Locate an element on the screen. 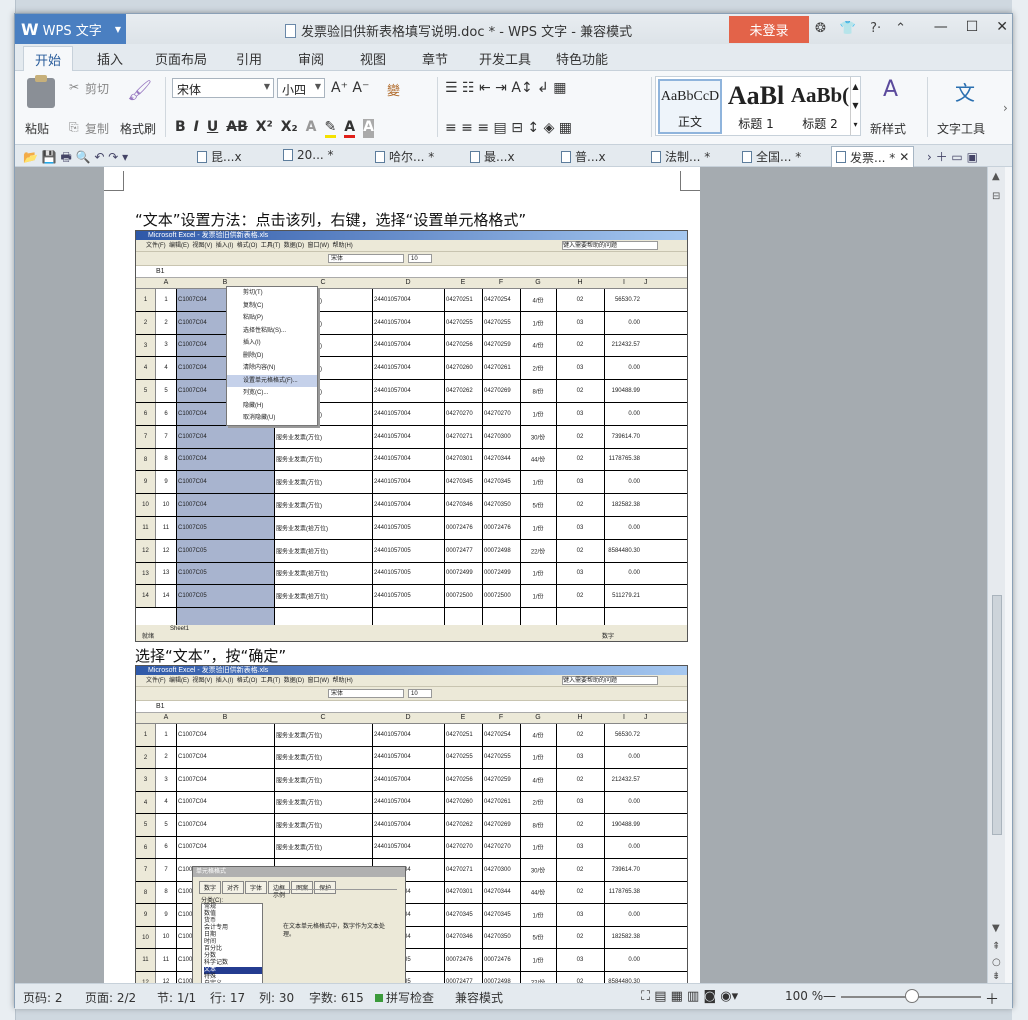 This screenshot has height=1020, width=1028. format-painter-button: 格式刷 is located at coordinates (138, 128).